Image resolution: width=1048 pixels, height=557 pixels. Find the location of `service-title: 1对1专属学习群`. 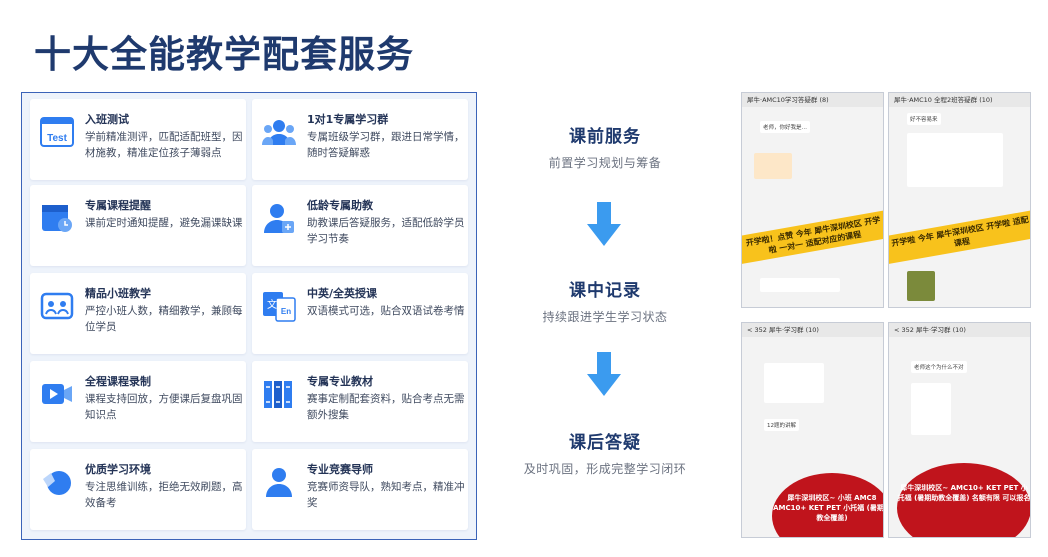

service-title: 1对1专属学习群 is located at coordinates (348, 119).